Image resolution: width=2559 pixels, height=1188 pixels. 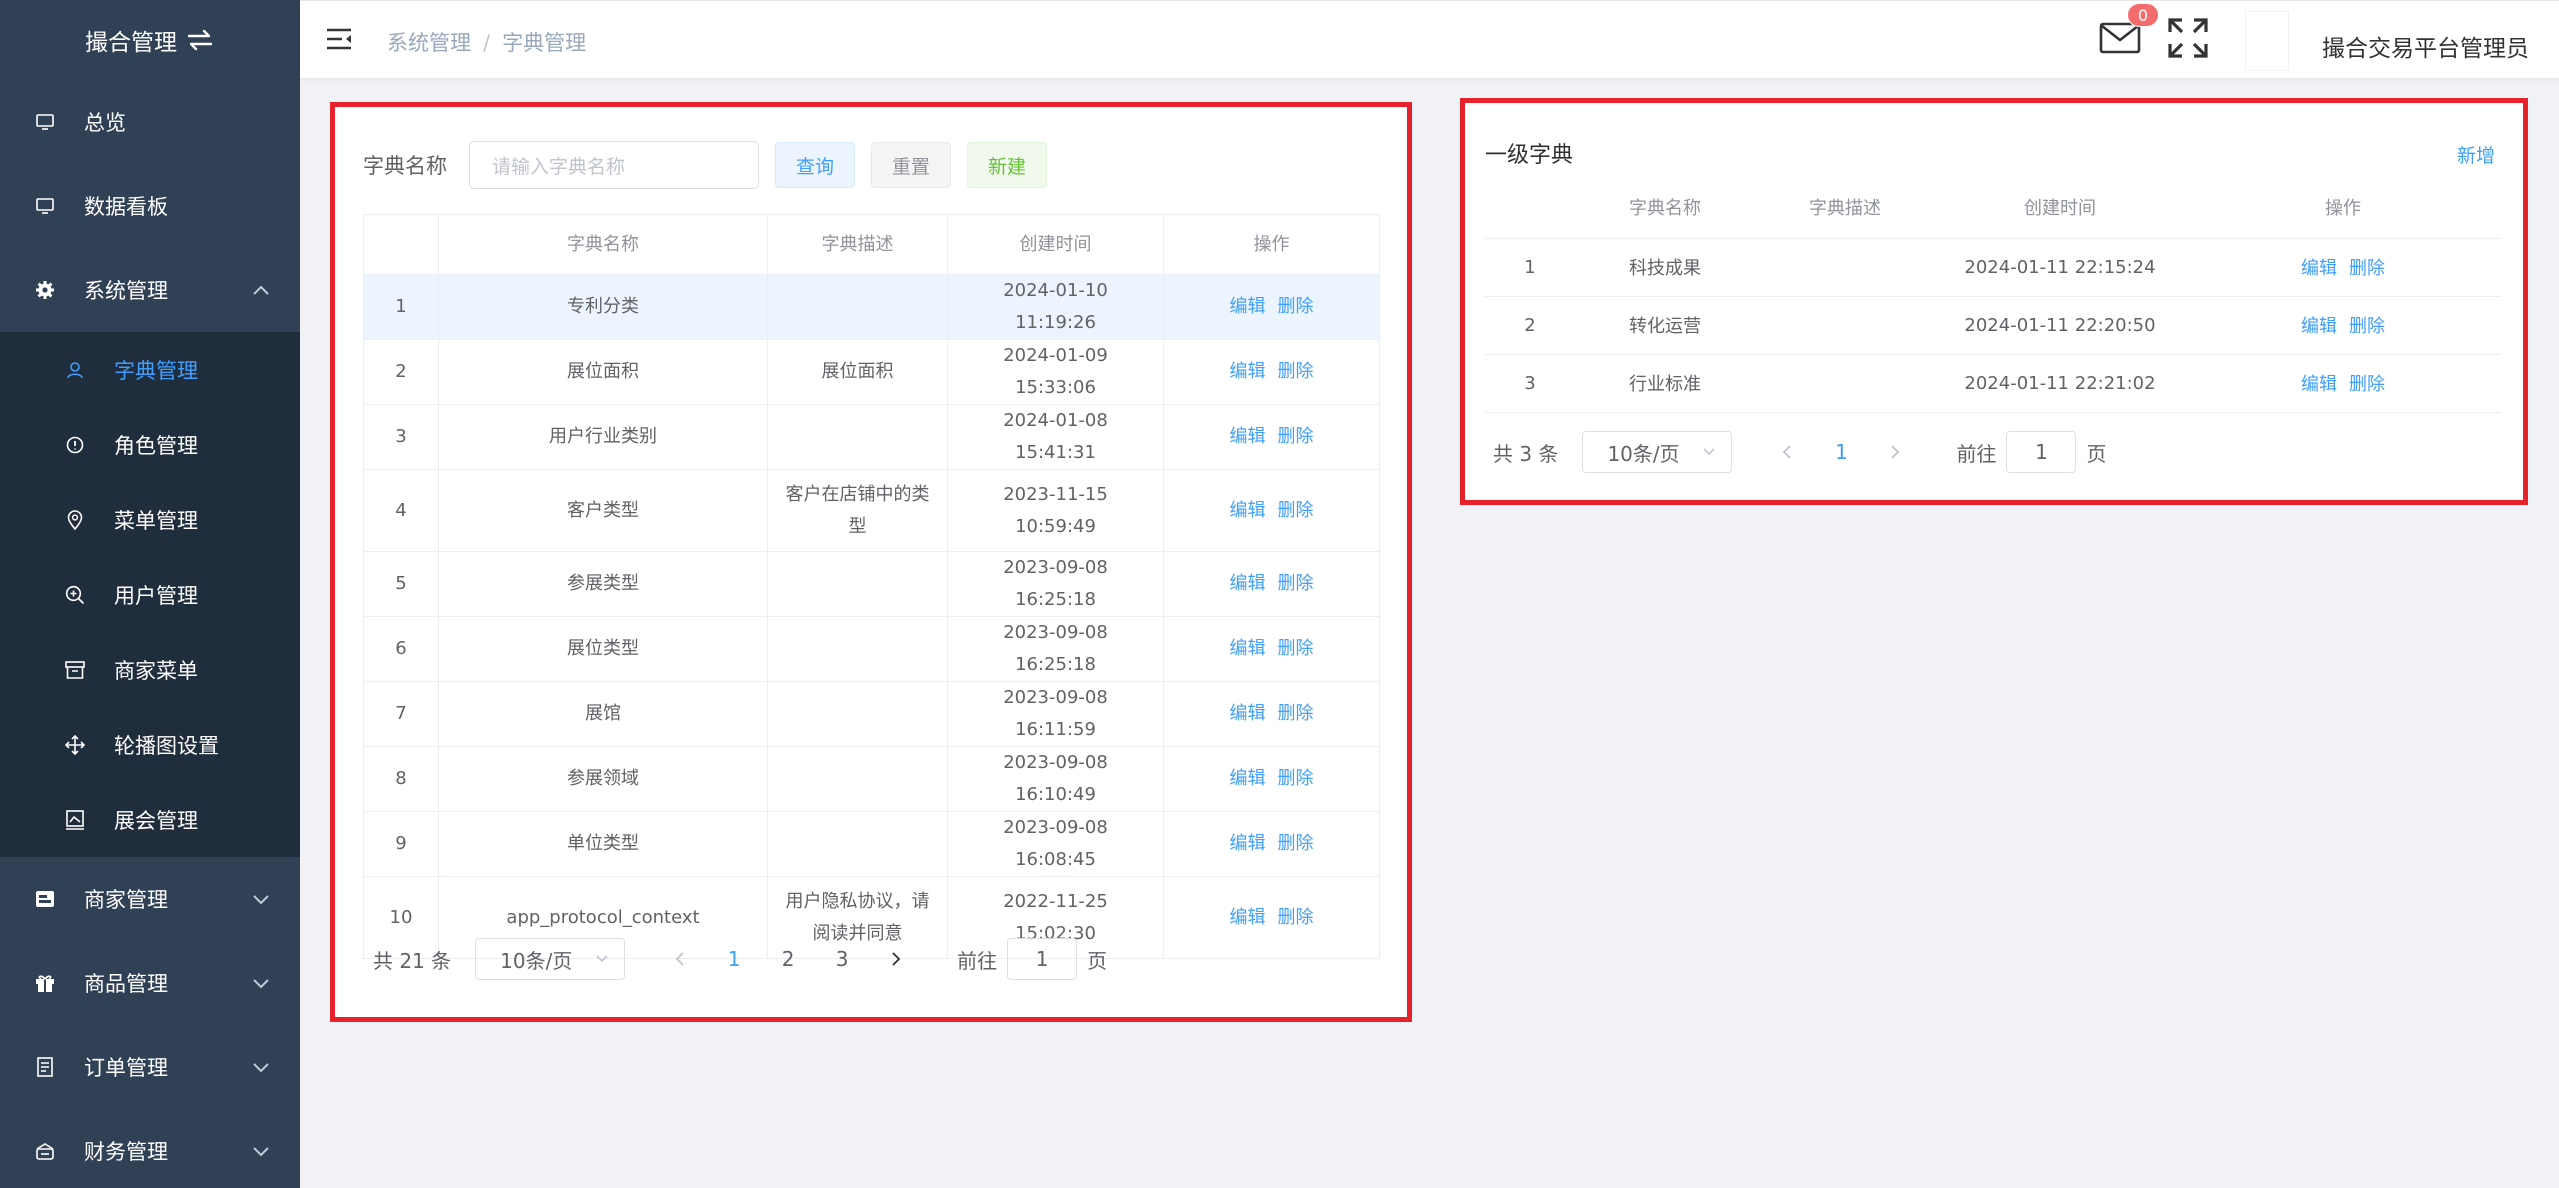 I want to click on menu-item-system: 系统管理, so click(x=150, y=290).